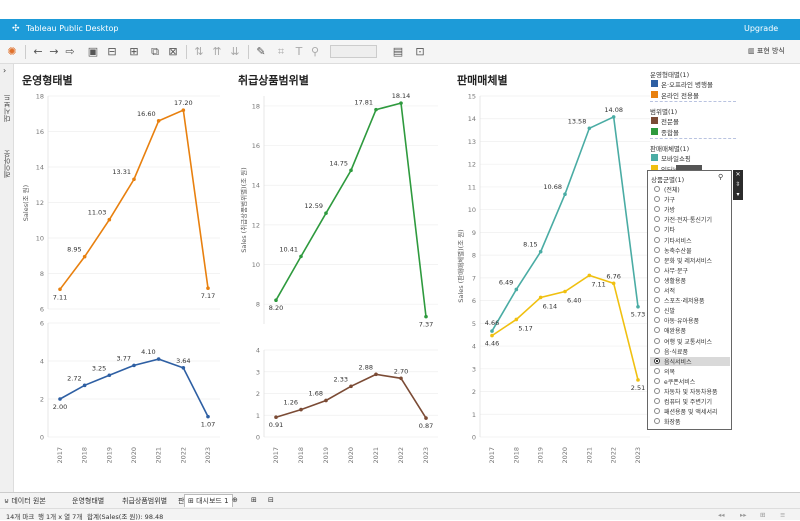  I want to click on legend-label: 온라인 전용몰, so click(680, 95).